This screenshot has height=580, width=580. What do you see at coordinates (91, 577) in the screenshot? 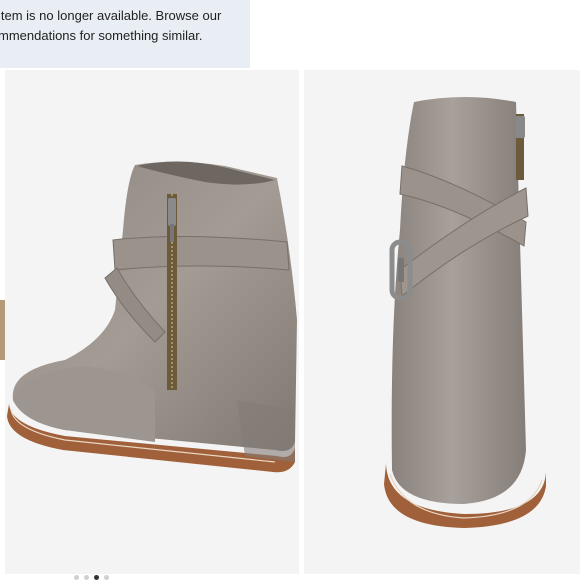
I see `carousel-indicator` at bounding box center [91, 577].